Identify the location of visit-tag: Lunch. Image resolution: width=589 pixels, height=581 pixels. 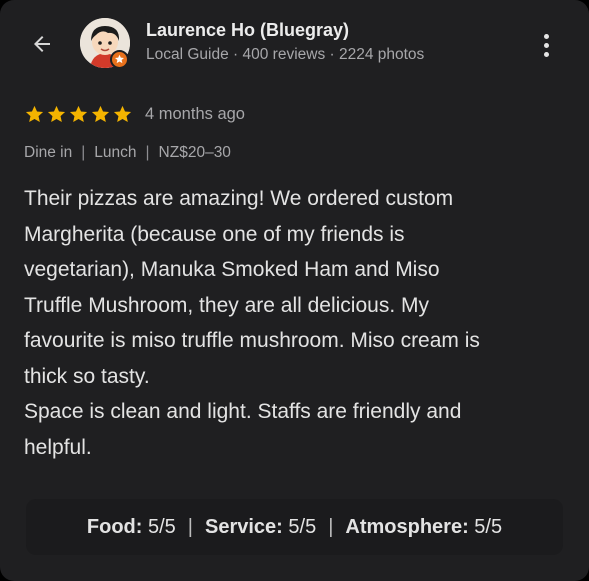
(115, 152).